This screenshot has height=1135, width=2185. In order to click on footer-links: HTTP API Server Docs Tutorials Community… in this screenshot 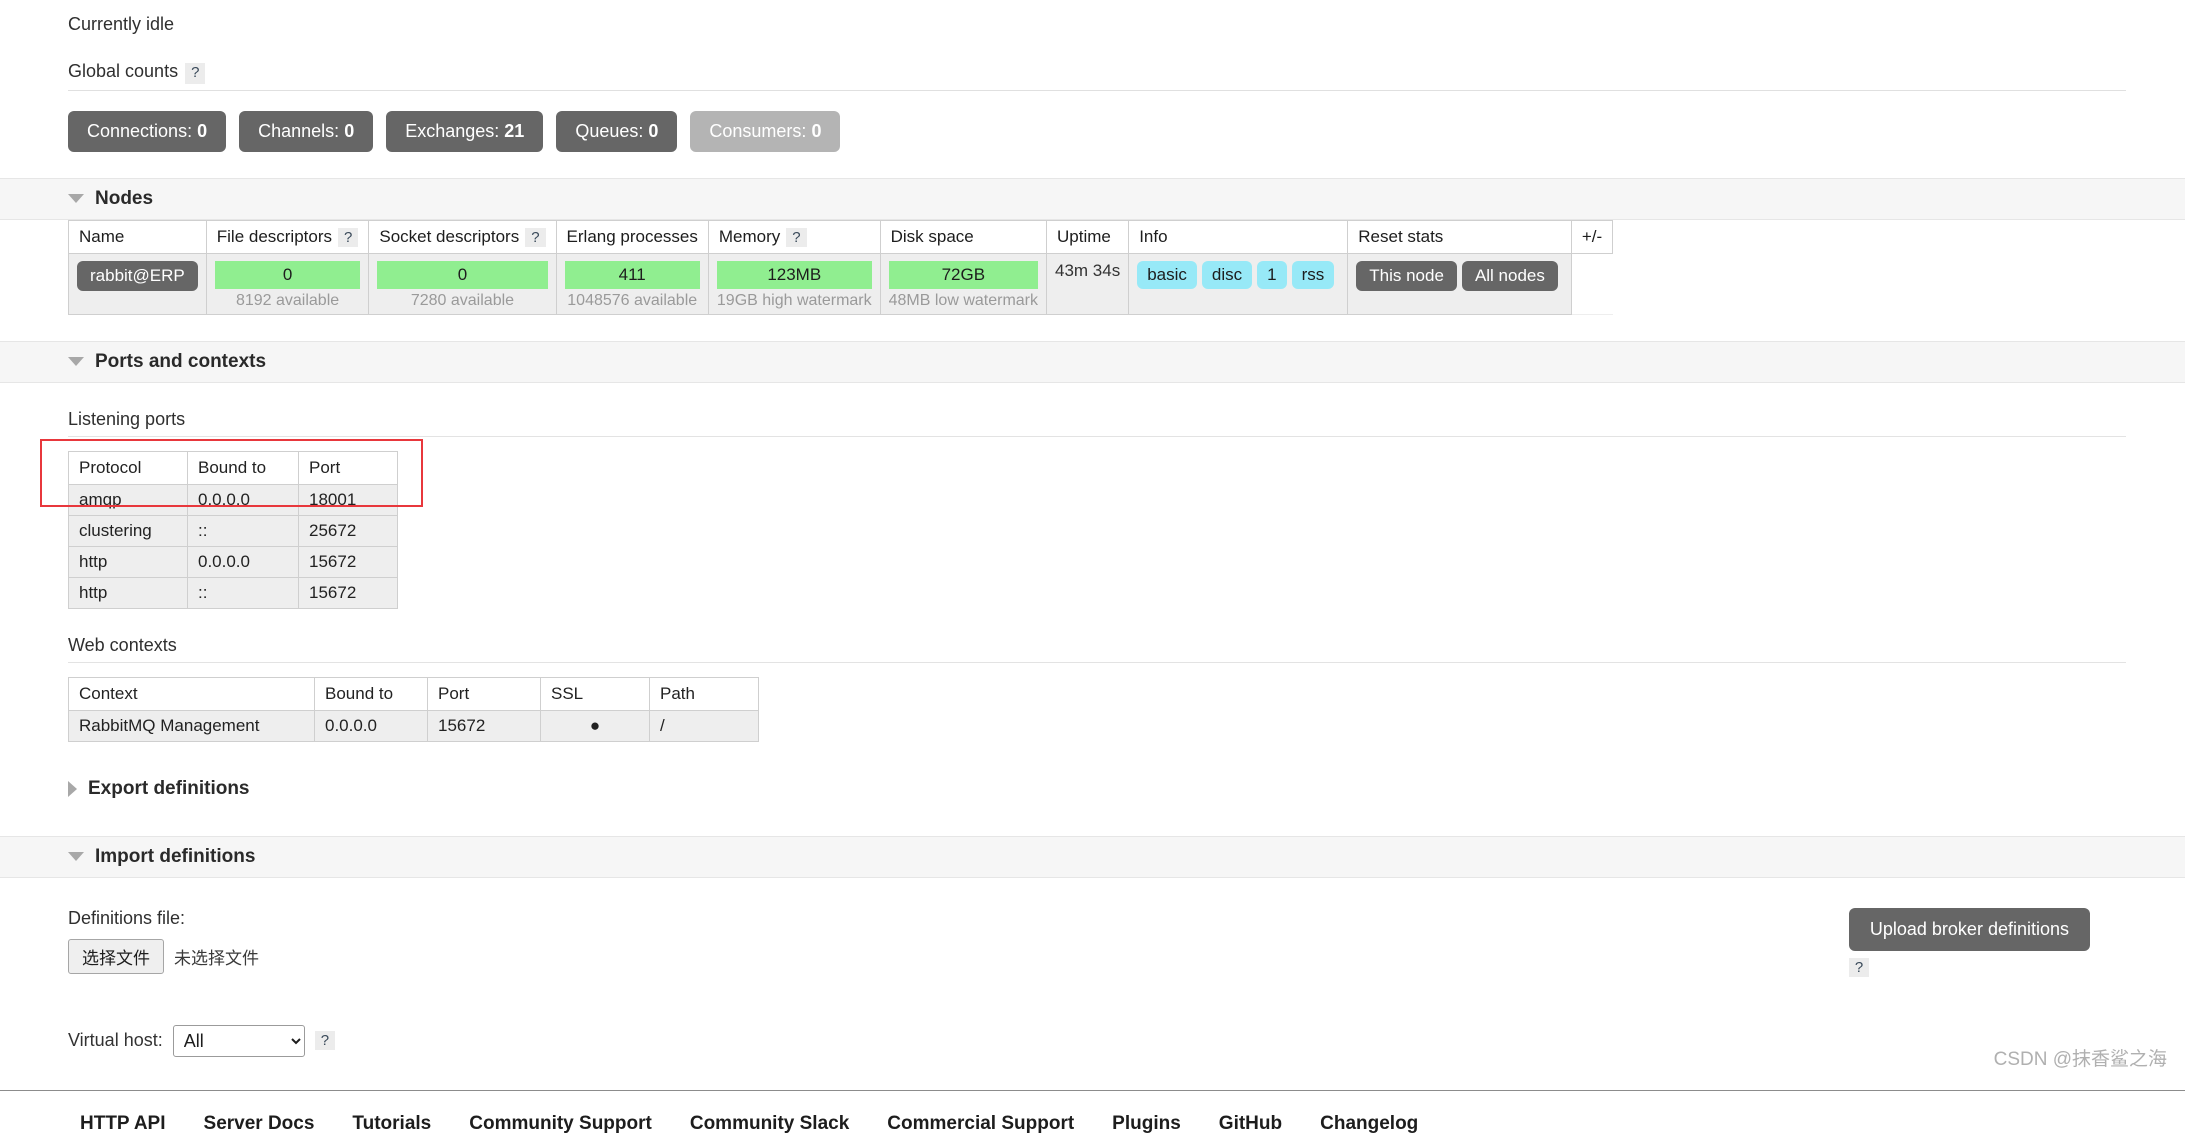, I will do `click(1092, 1112)`.